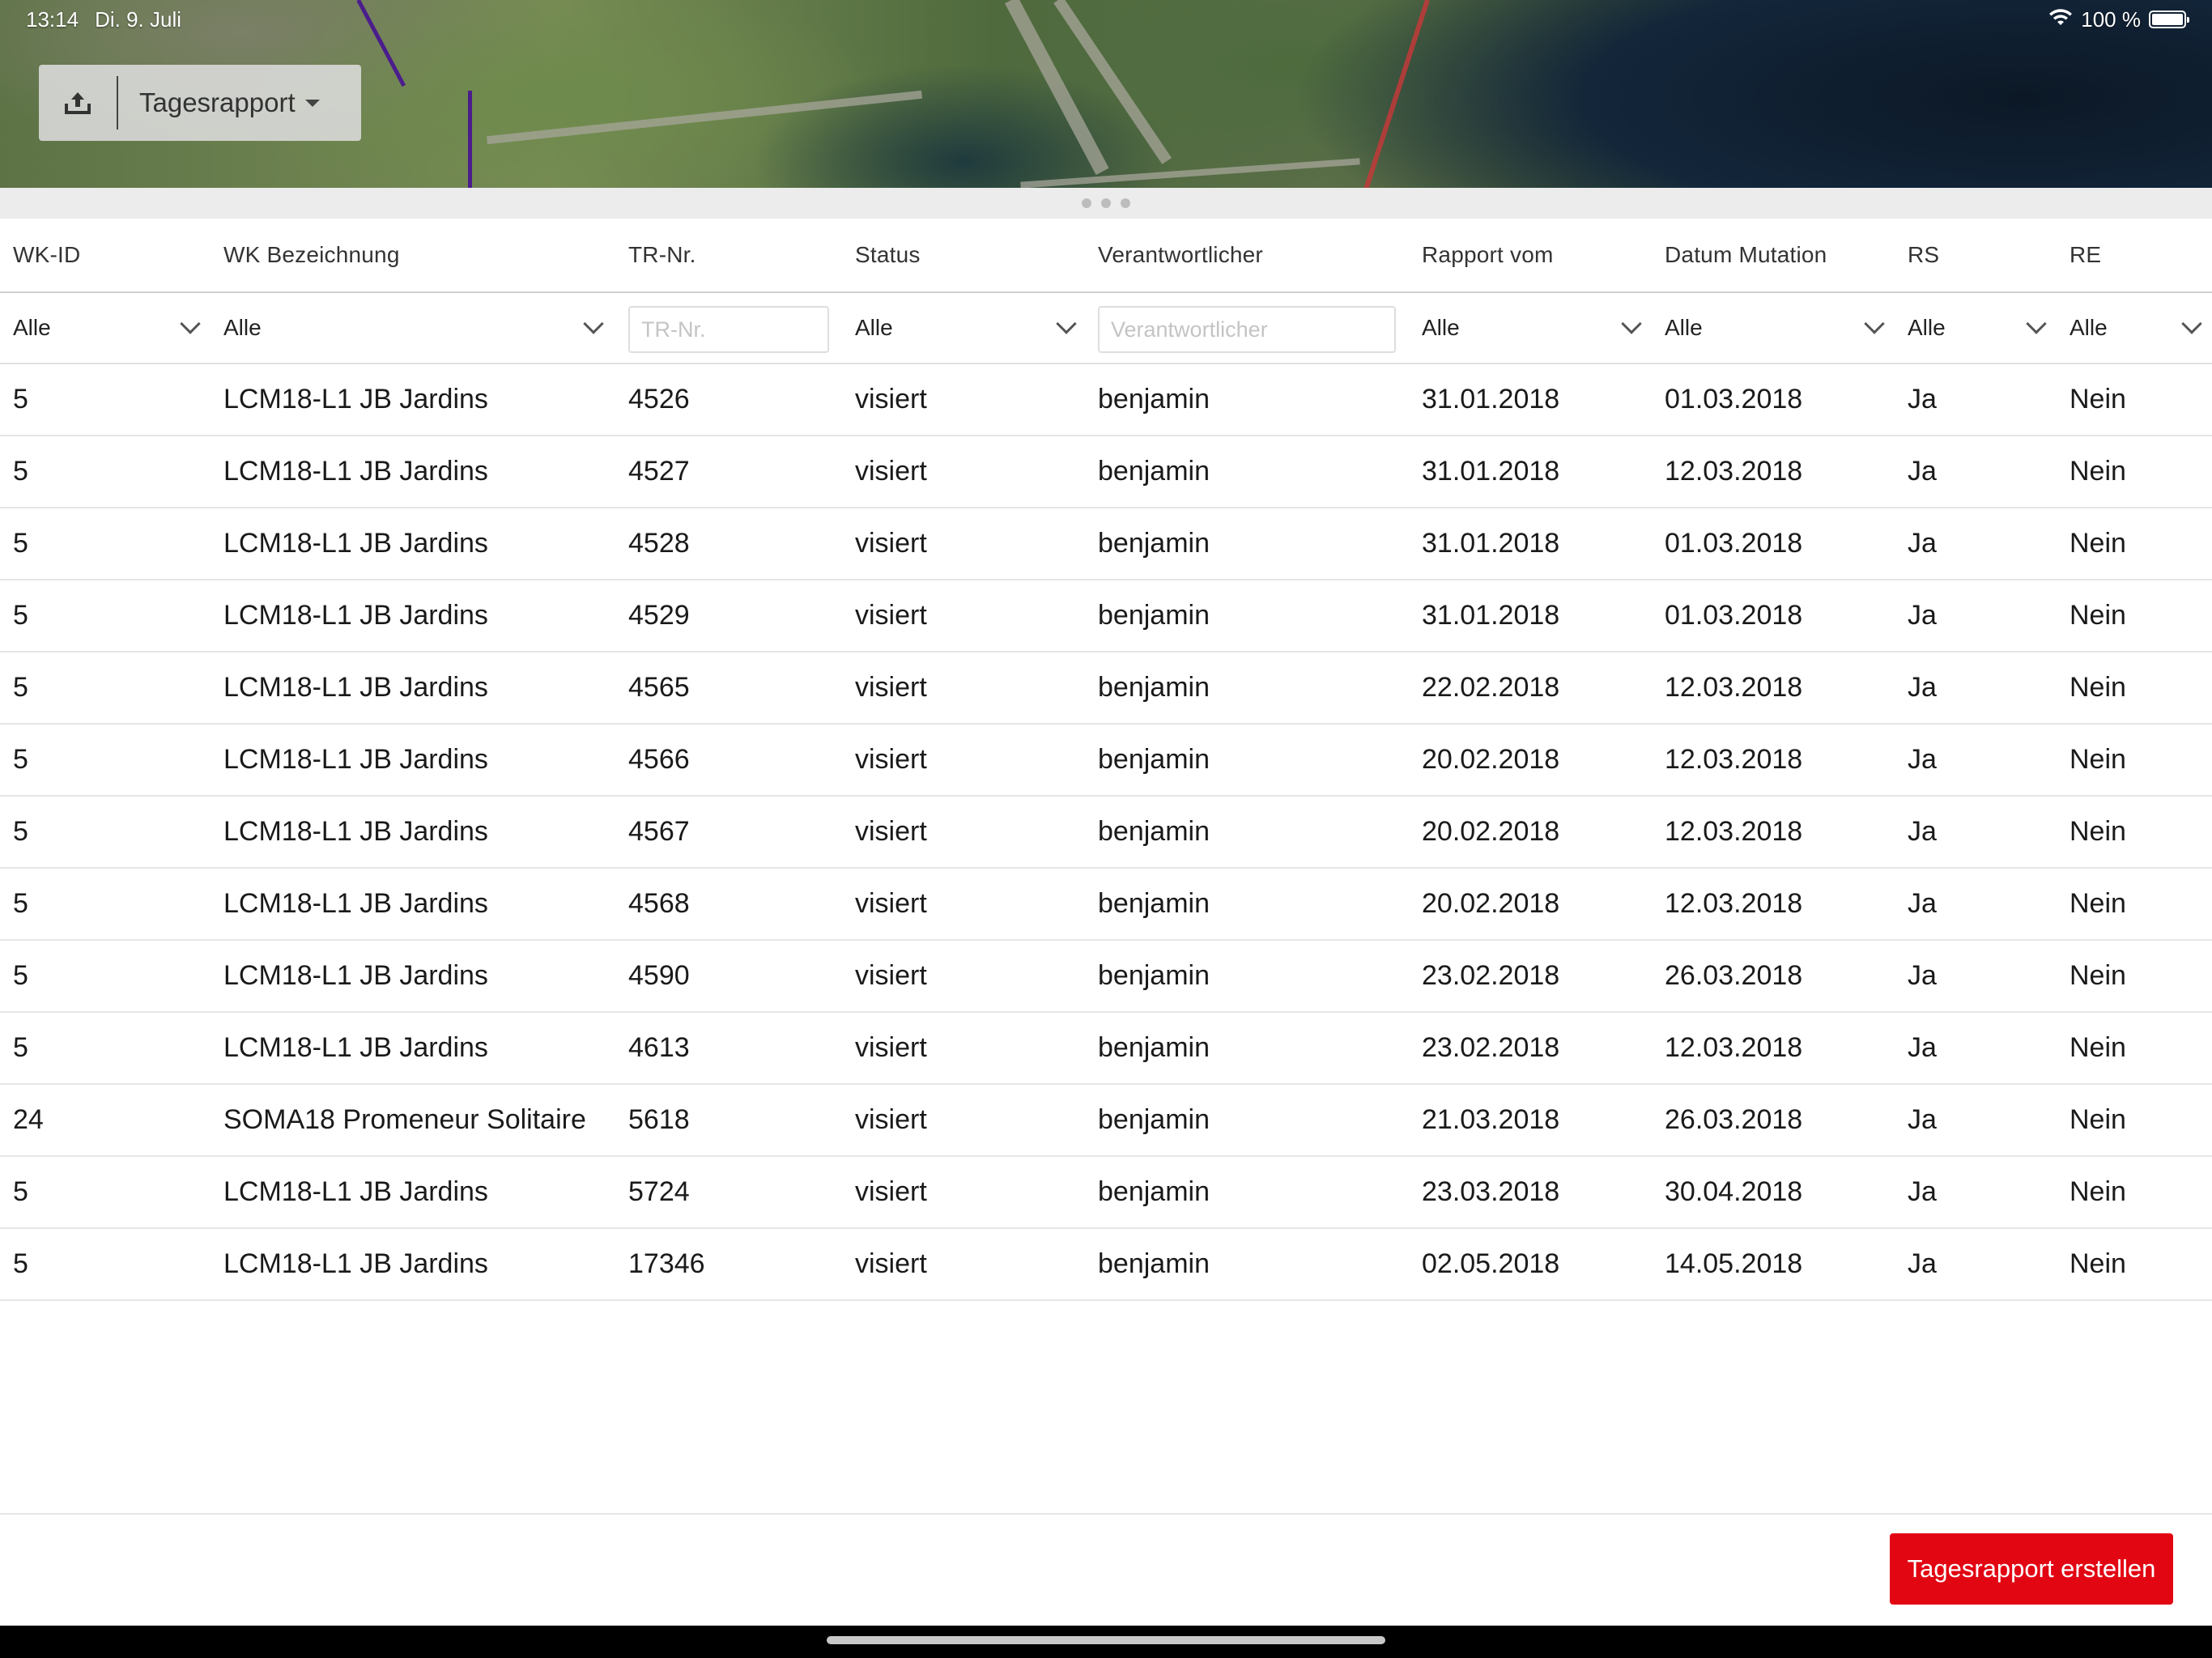 The image size is (2212, 1658). Describe the element at coordinates (728, 329) in the screenshot. I see `filter-tr-nr-input` at that location.